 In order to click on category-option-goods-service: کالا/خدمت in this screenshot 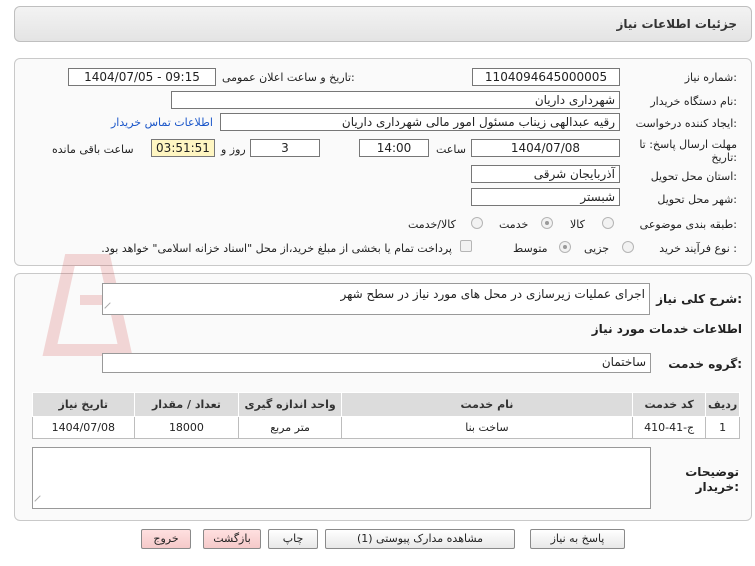, I will do `click(432, 224)`.